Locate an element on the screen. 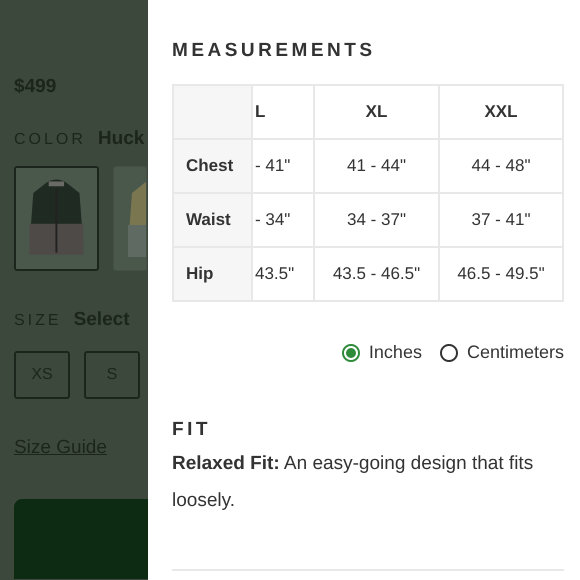  row-header: Hip is located at coordinates (212, 274).